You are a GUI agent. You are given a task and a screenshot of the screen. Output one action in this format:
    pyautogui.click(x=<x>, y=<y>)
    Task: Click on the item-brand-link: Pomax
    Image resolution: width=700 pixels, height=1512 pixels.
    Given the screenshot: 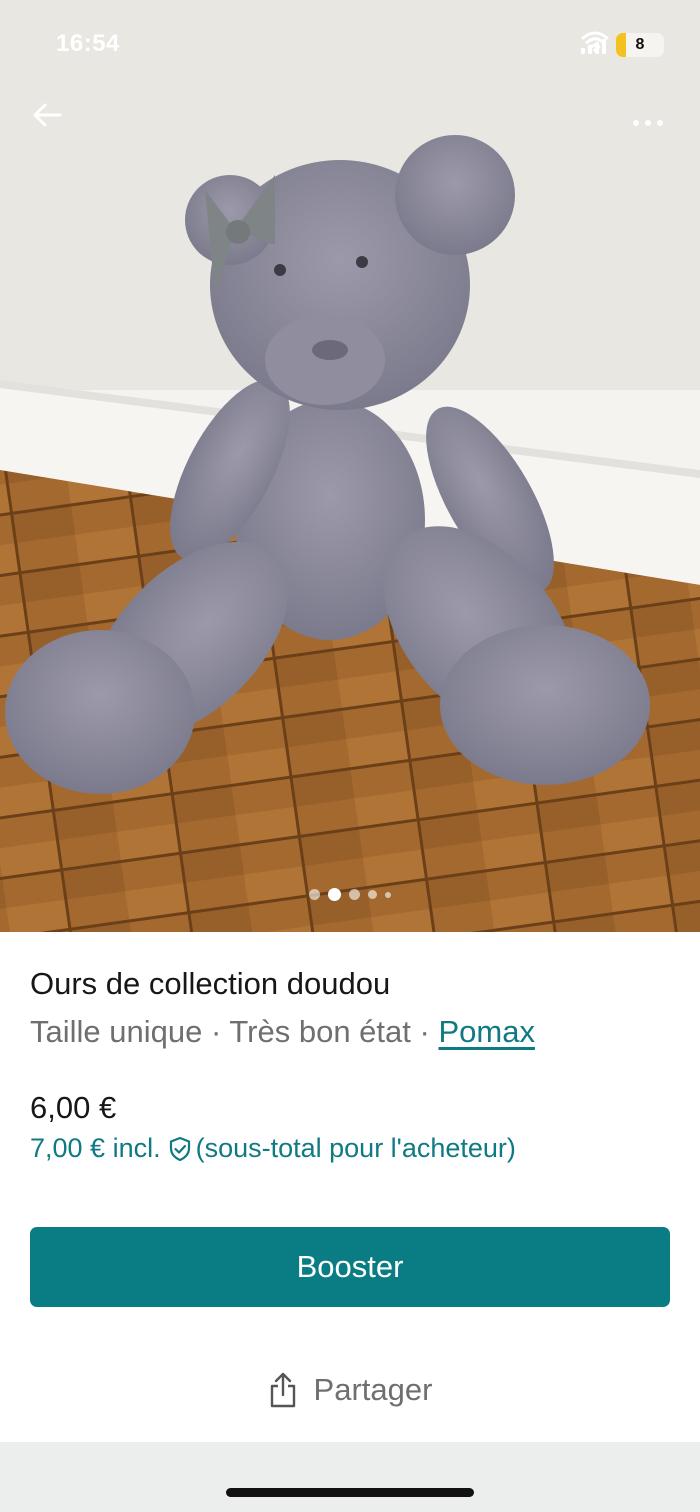 What is the action you would take?
    pyautogui.click(x=486, y=1031)
    